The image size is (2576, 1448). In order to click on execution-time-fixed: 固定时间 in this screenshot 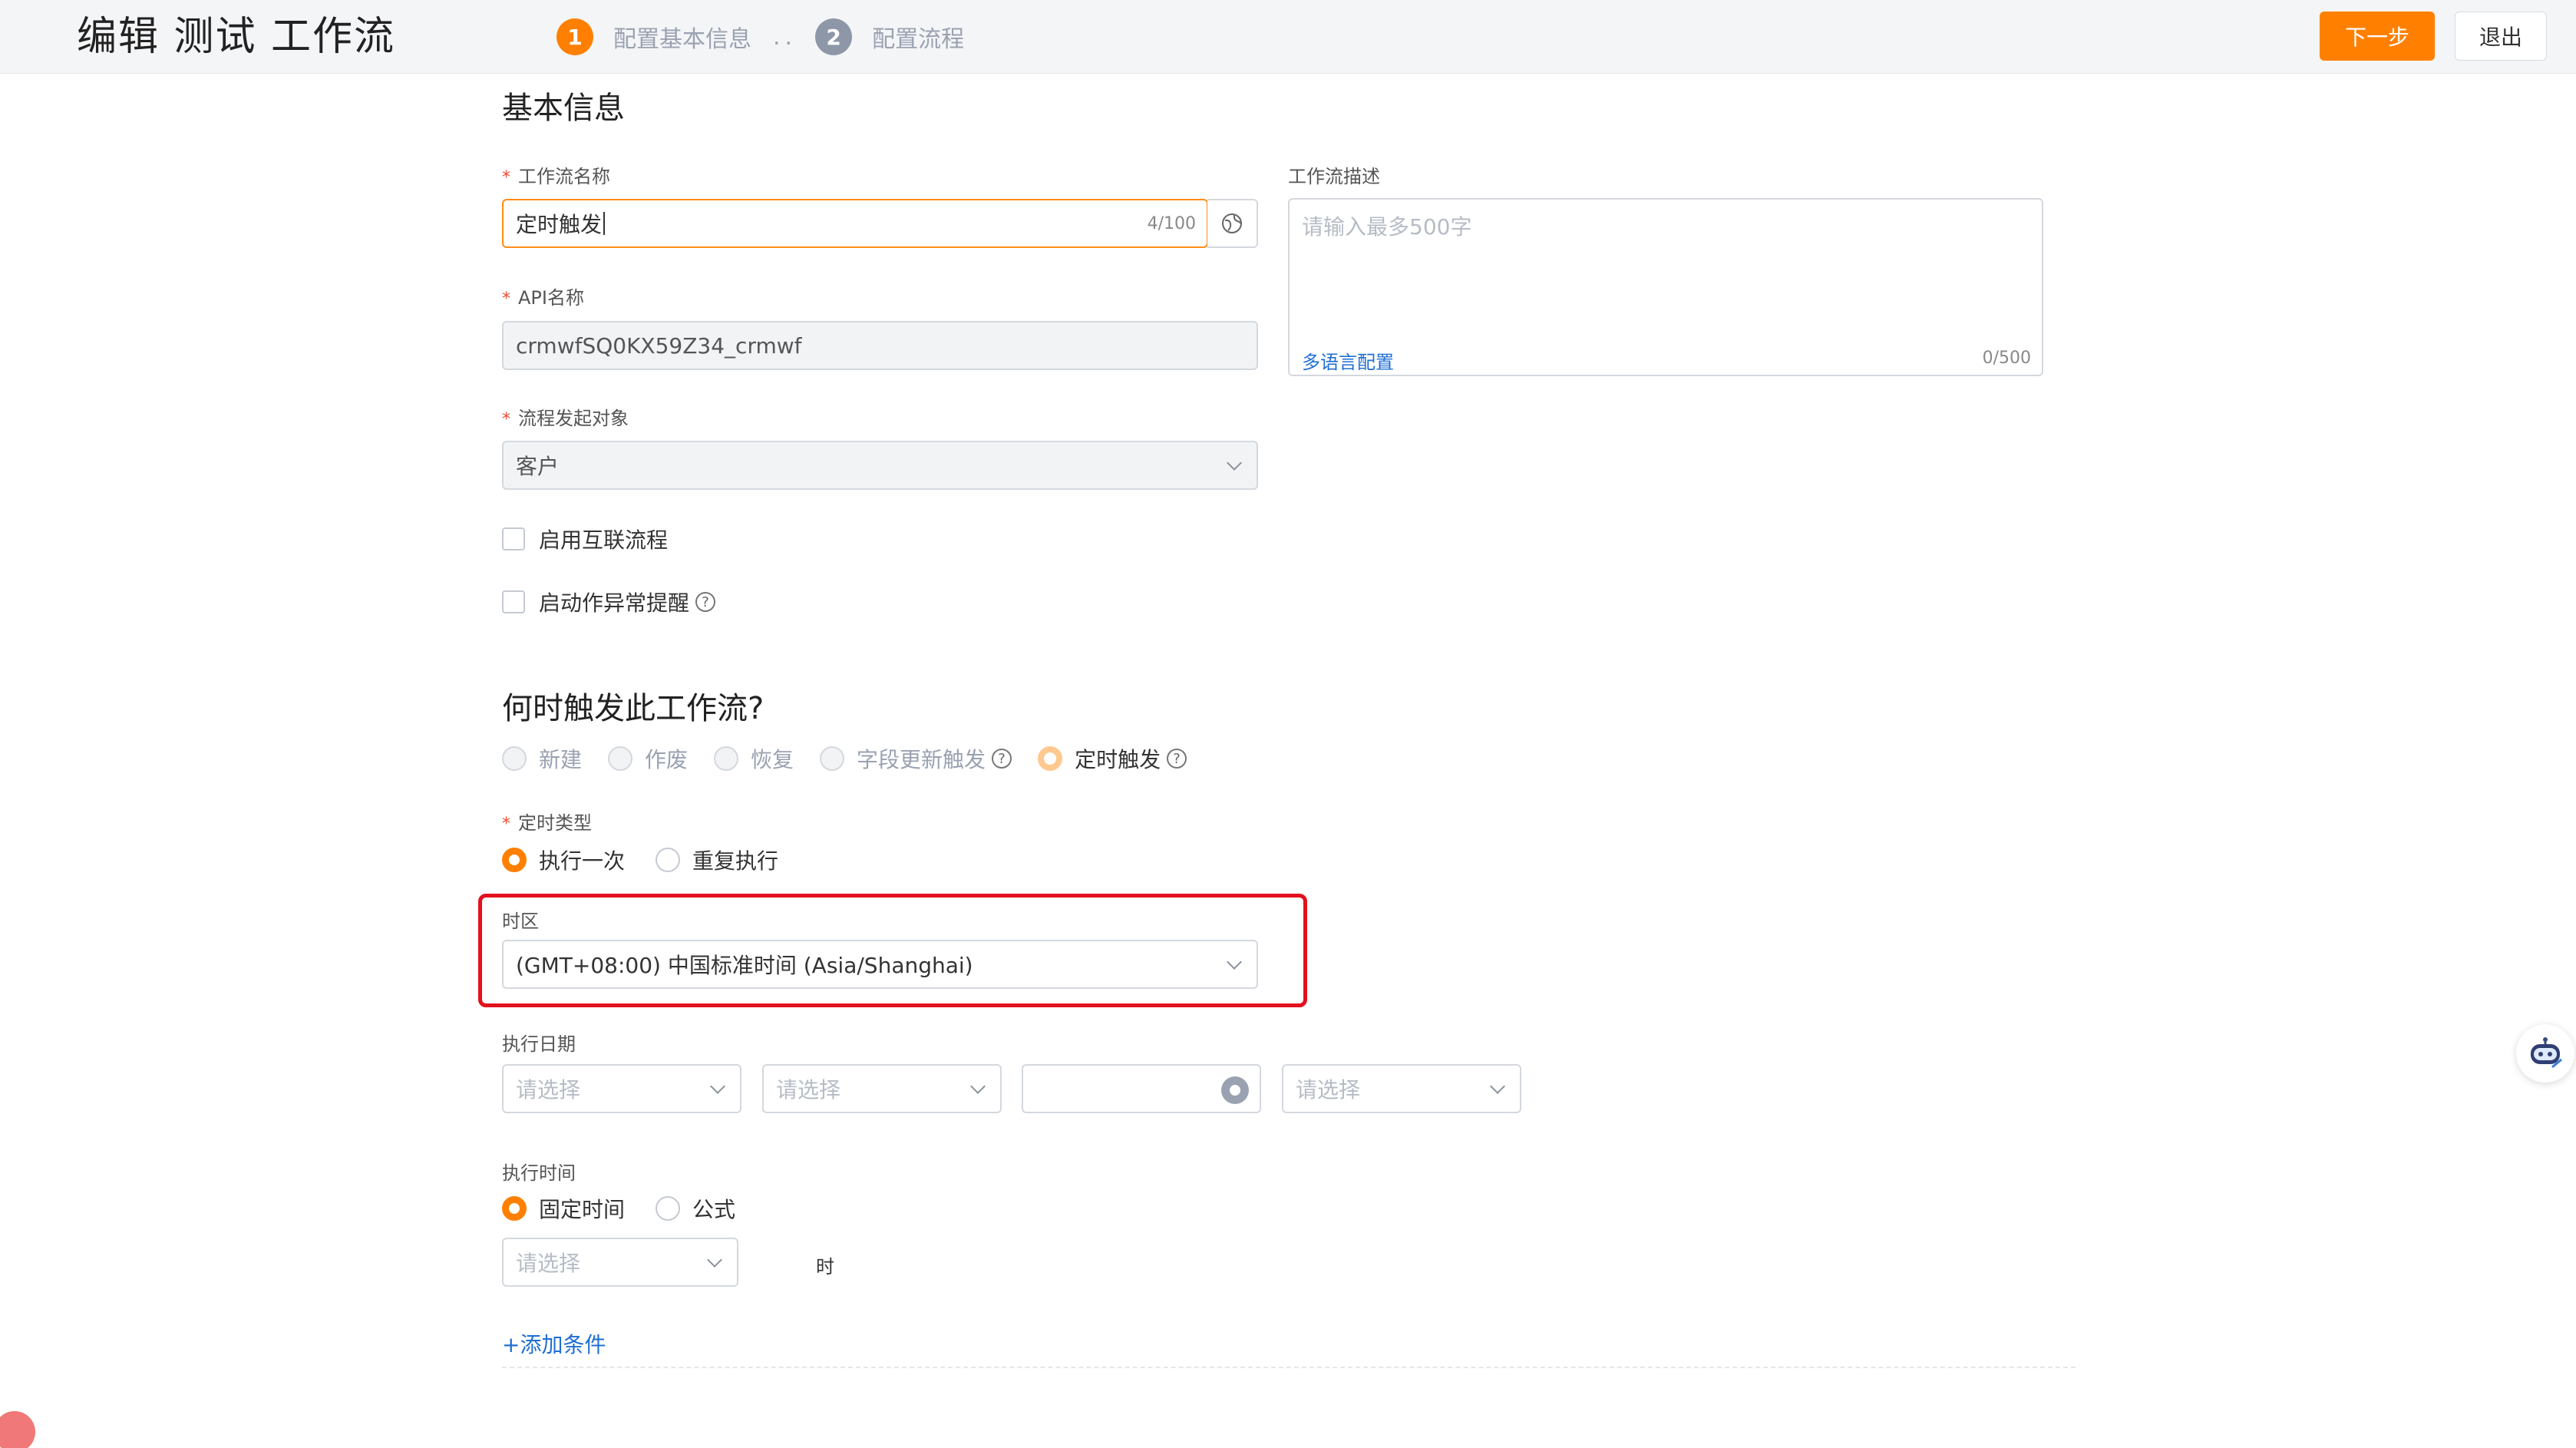, I will do `click(563, 1208)`.